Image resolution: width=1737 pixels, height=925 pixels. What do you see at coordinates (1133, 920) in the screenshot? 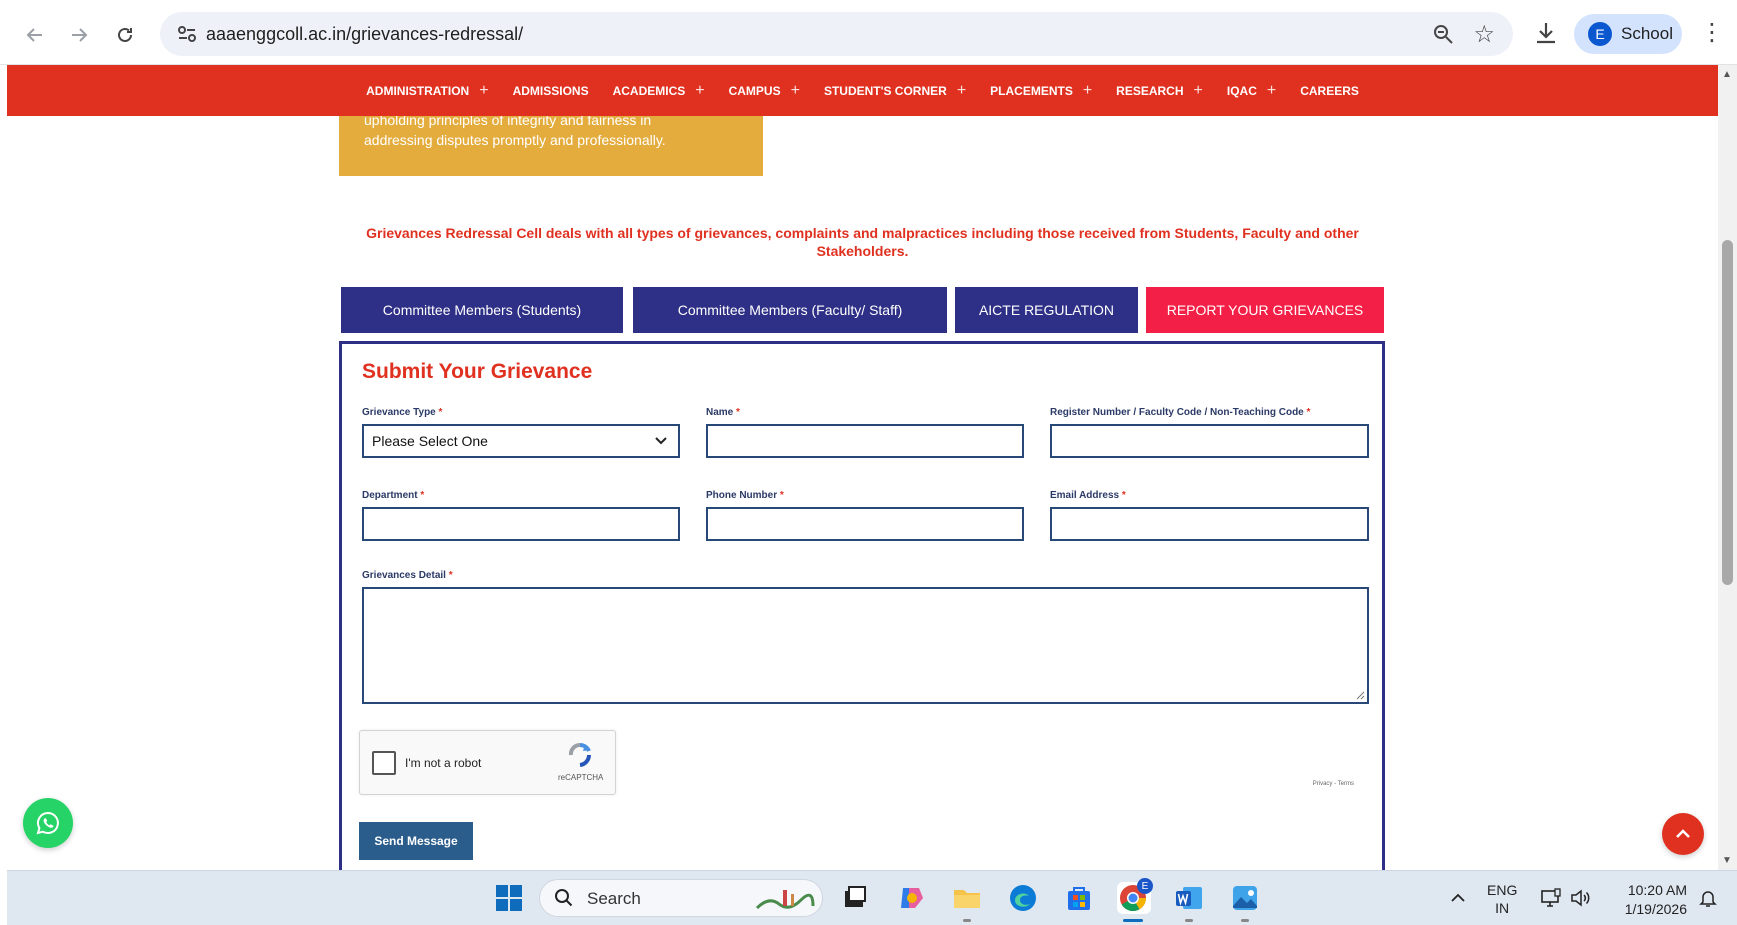
I see `chrome-active-indicator` at bounding box center [1133, 920].